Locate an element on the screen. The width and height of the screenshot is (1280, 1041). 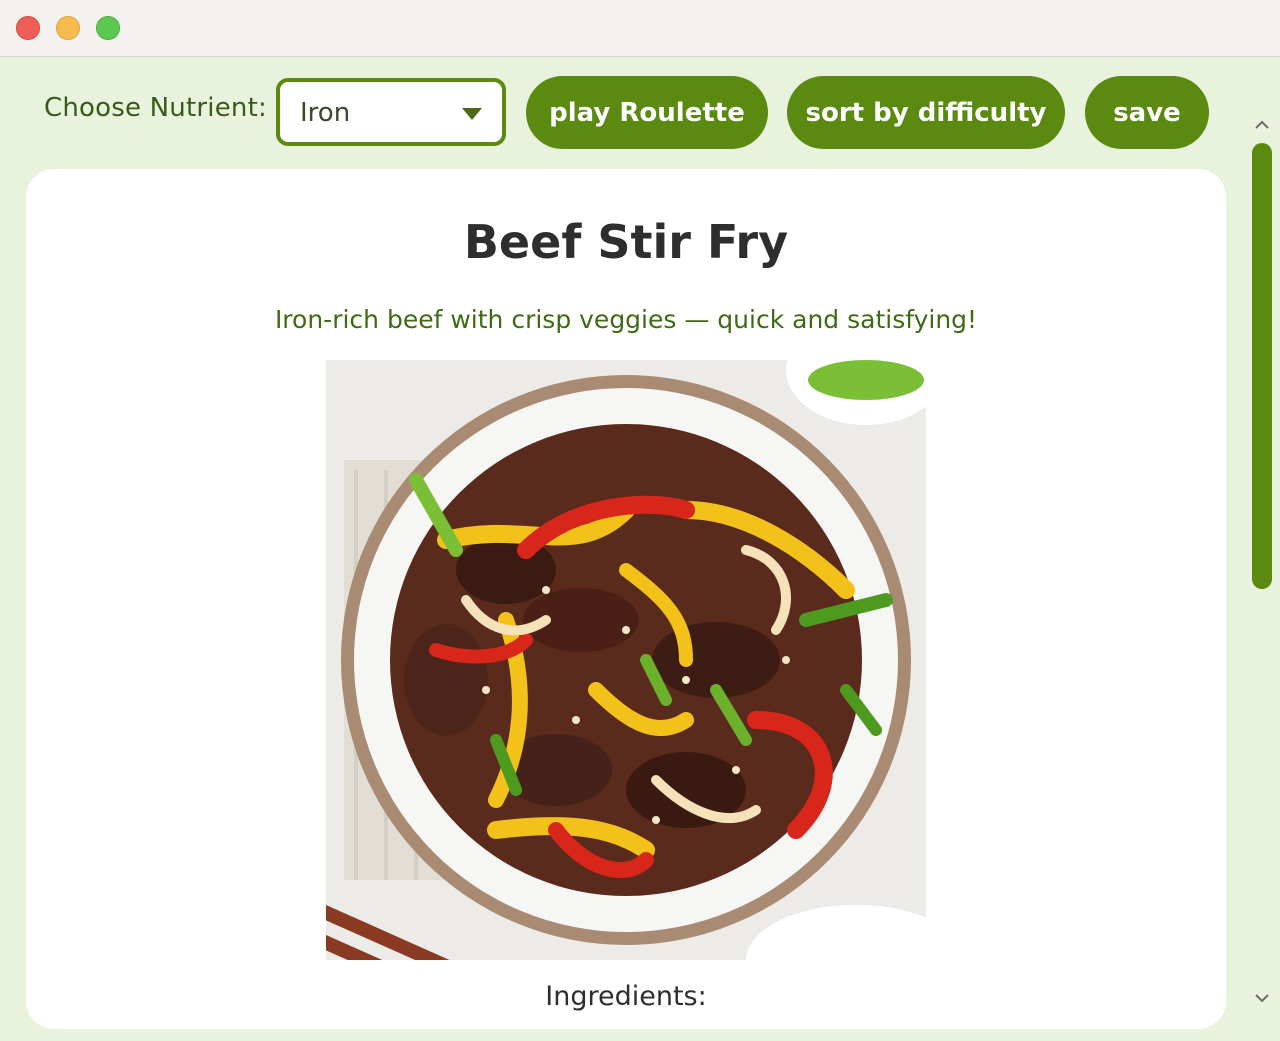
sort-by-difficulty-button: sort by difficulty is located at coordinates (926, 112).